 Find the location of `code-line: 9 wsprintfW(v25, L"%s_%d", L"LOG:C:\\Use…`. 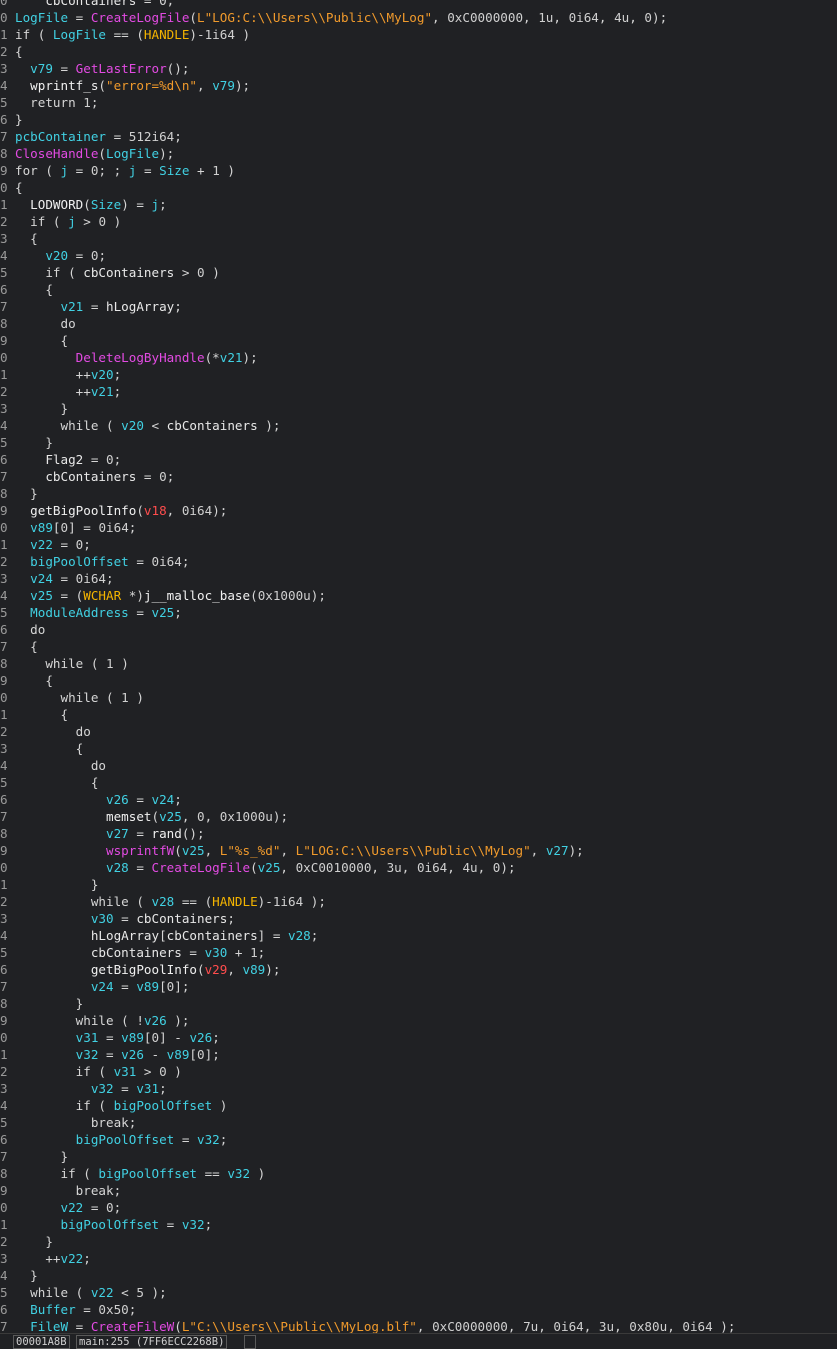

code-line: 9 wsprintfW(v25, L"%s_%d", L"LOG:C:\\Use… is located at coordinates (418, 850).